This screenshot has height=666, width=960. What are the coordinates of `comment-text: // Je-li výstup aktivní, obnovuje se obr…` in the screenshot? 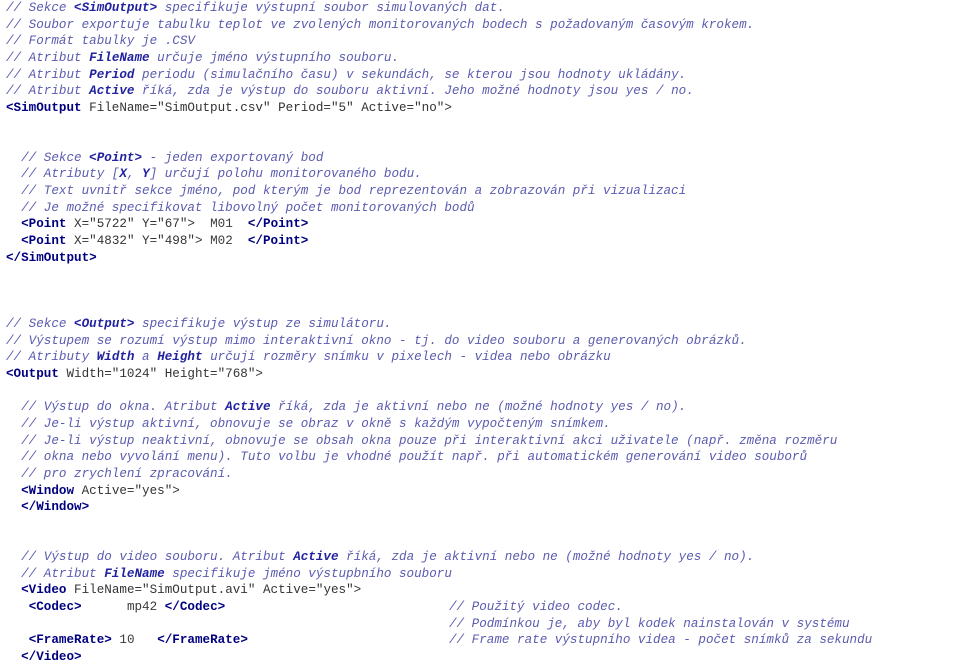 It's located at (308, 424).